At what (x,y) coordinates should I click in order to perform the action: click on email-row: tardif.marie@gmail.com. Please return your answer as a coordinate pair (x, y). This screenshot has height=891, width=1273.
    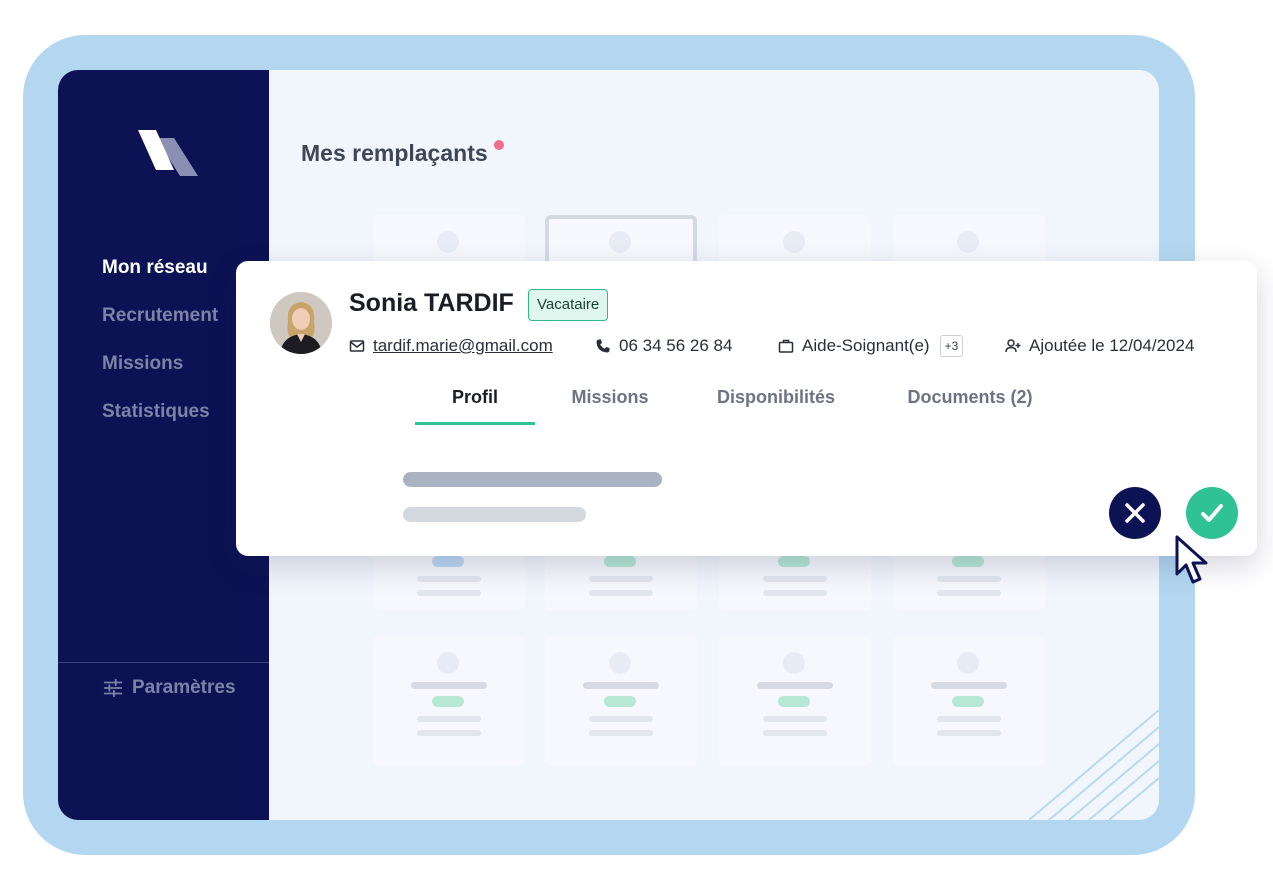
    Looking at the image, I should click on (451, 346).